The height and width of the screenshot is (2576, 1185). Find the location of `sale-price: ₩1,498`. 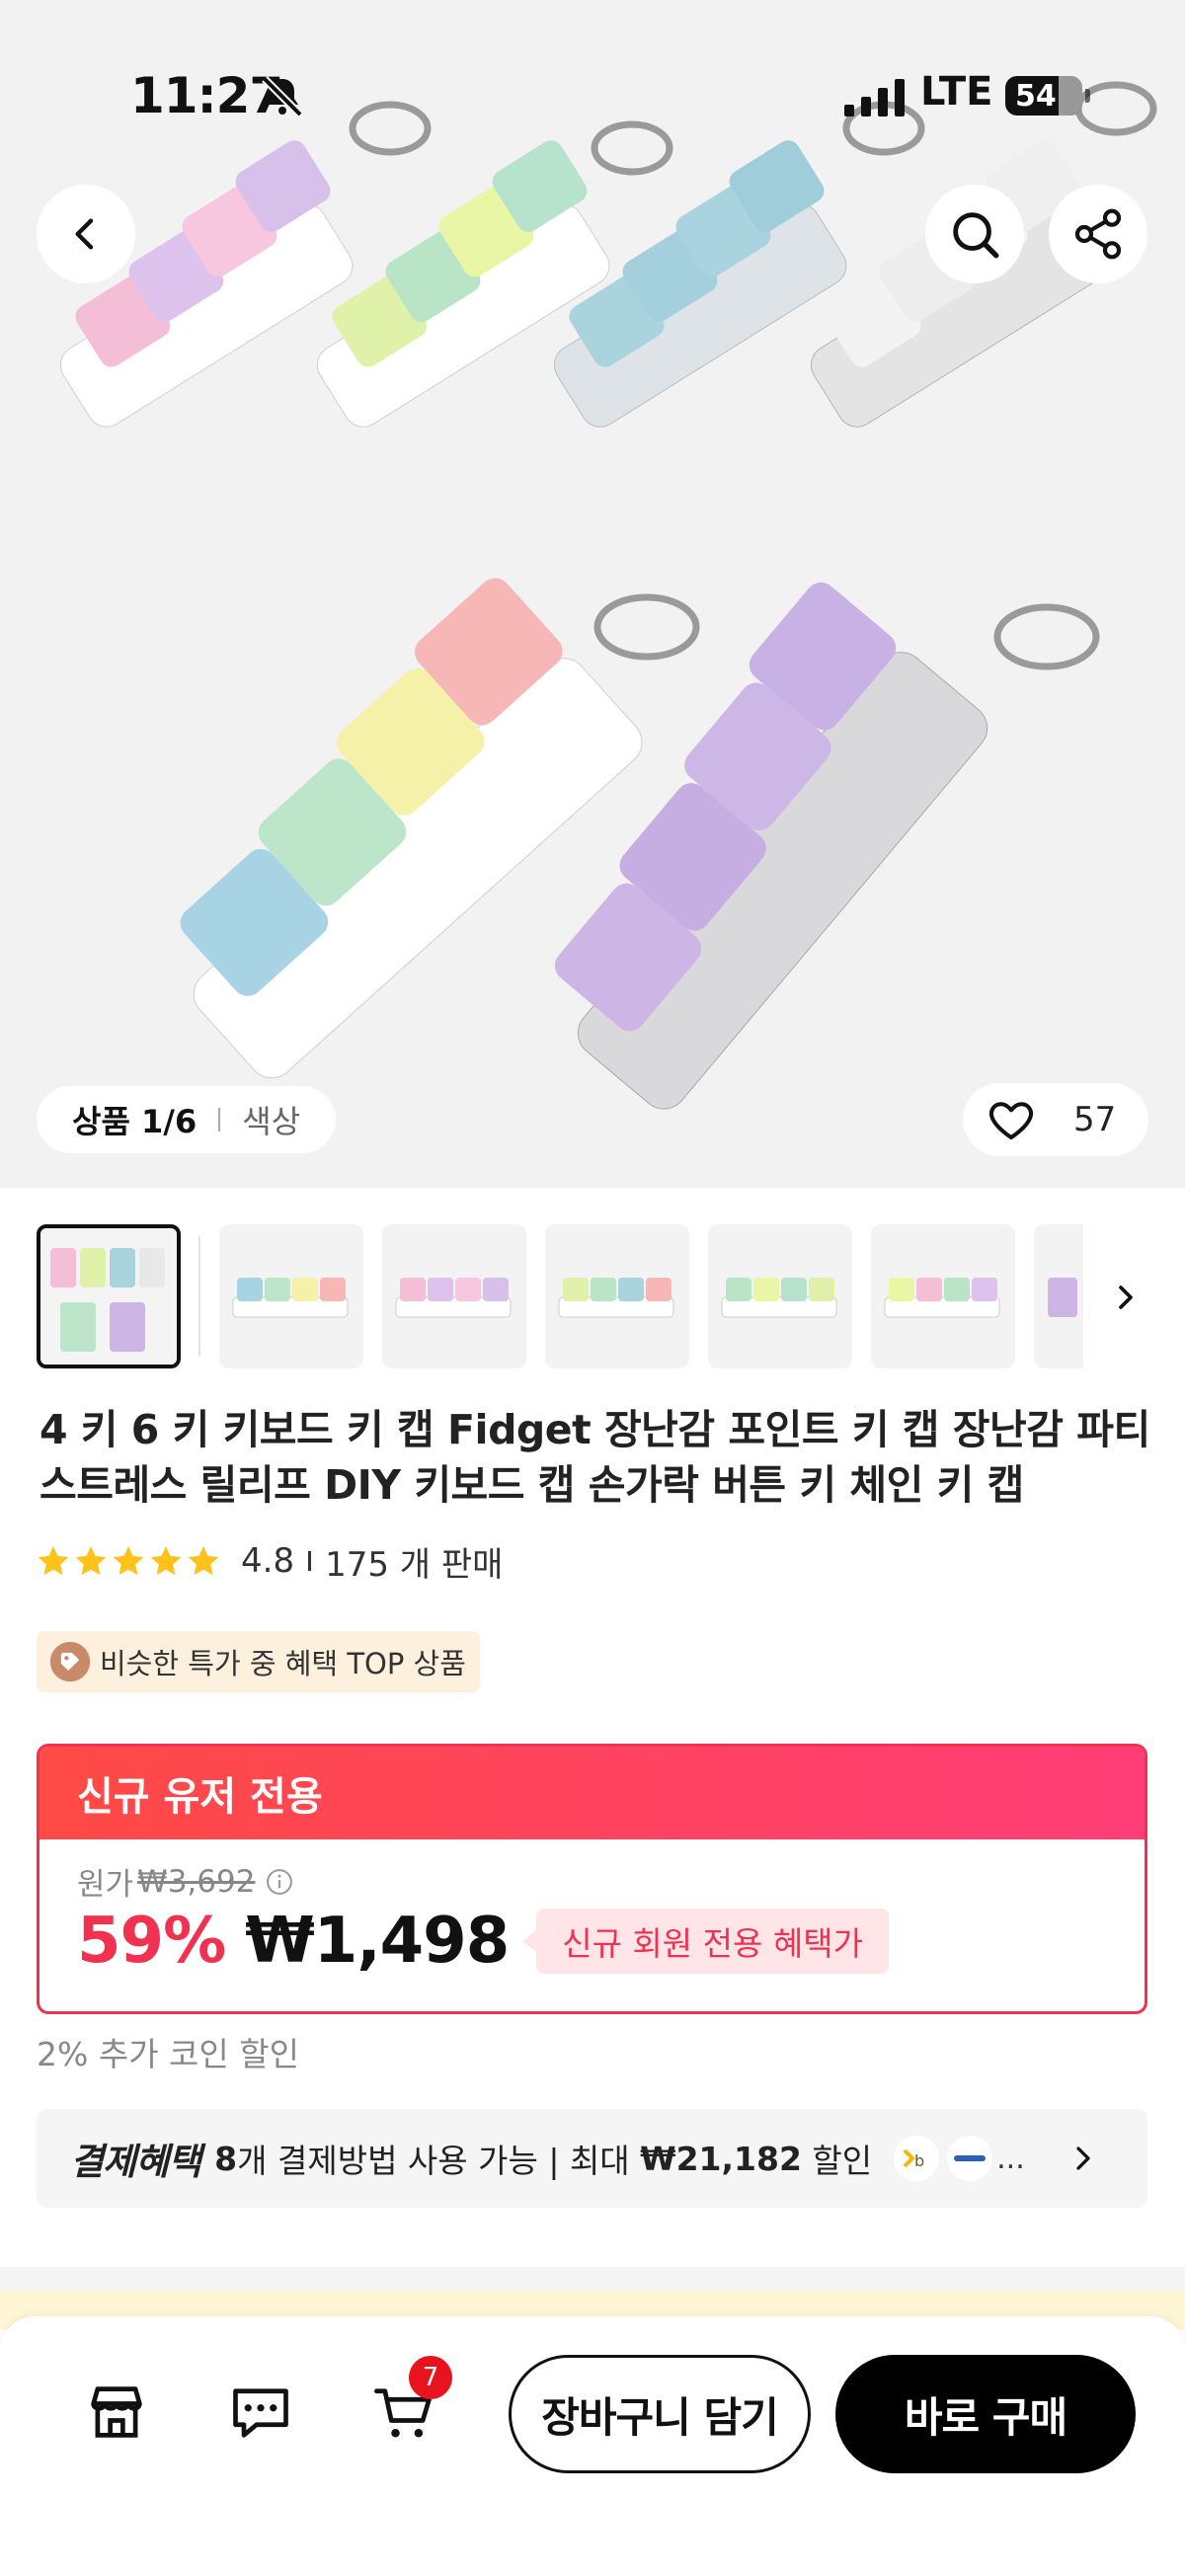

sale-price: ₩1,498 is located at coordinates (377, 1941).